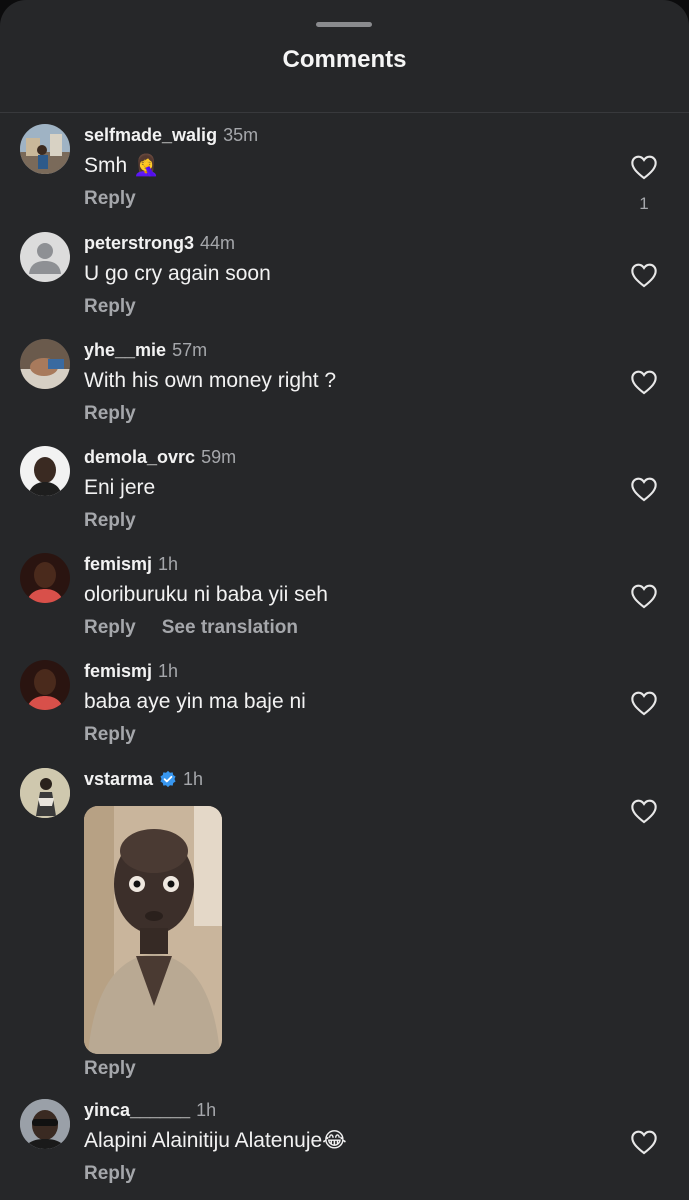  I want to click on timestamp: 57m, so click(190, 350).